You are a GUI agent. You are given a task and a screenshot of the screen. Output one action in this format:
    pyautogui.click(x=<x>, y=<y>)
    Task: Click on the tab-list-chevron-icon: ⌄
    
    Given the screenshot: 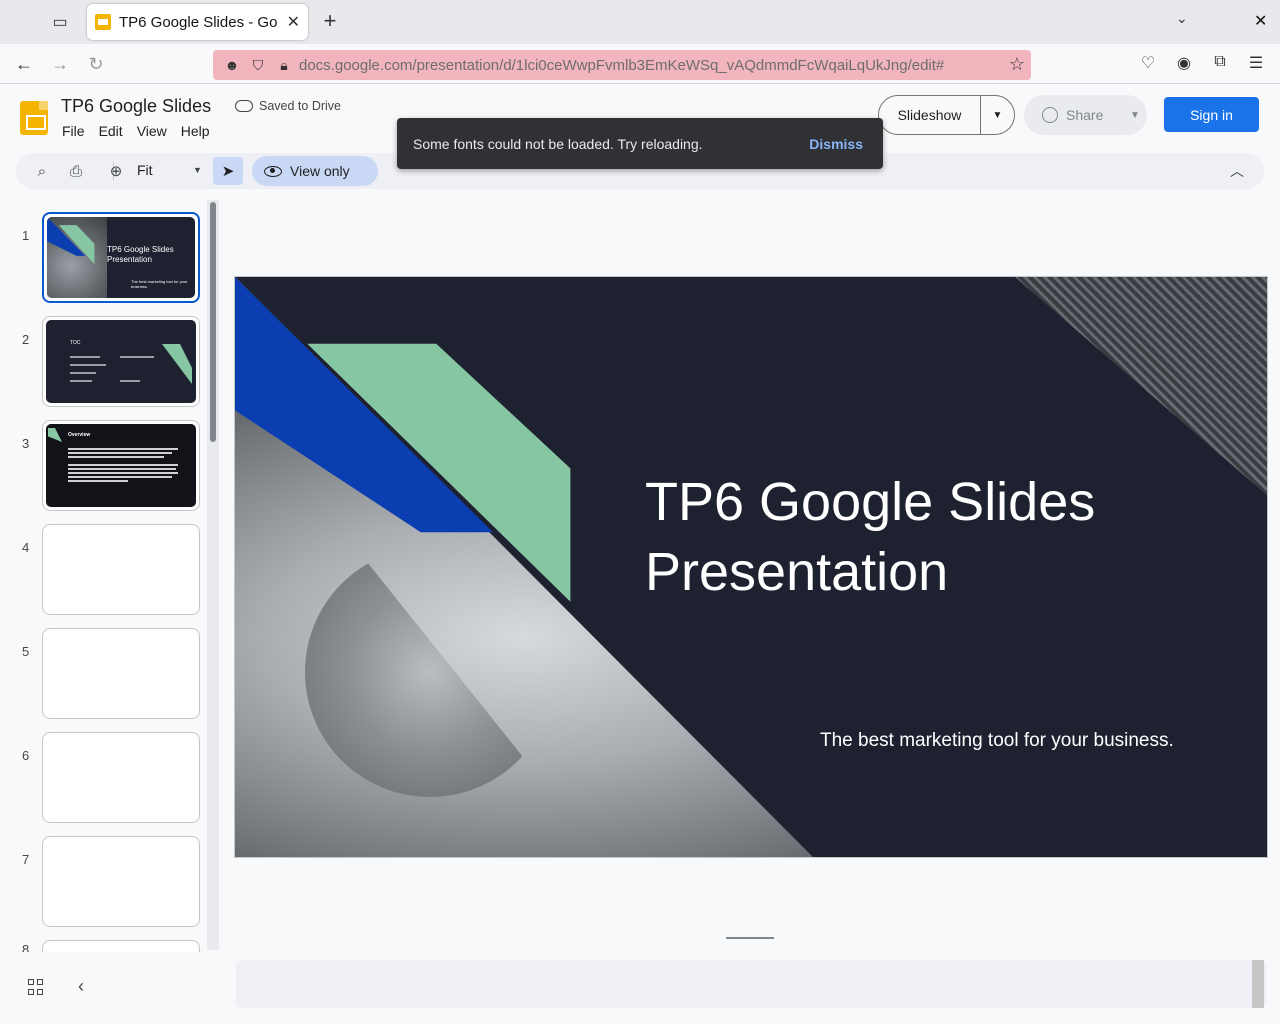 What is the action you would take?
    pyautogui.click(x=1182, y=18)
    